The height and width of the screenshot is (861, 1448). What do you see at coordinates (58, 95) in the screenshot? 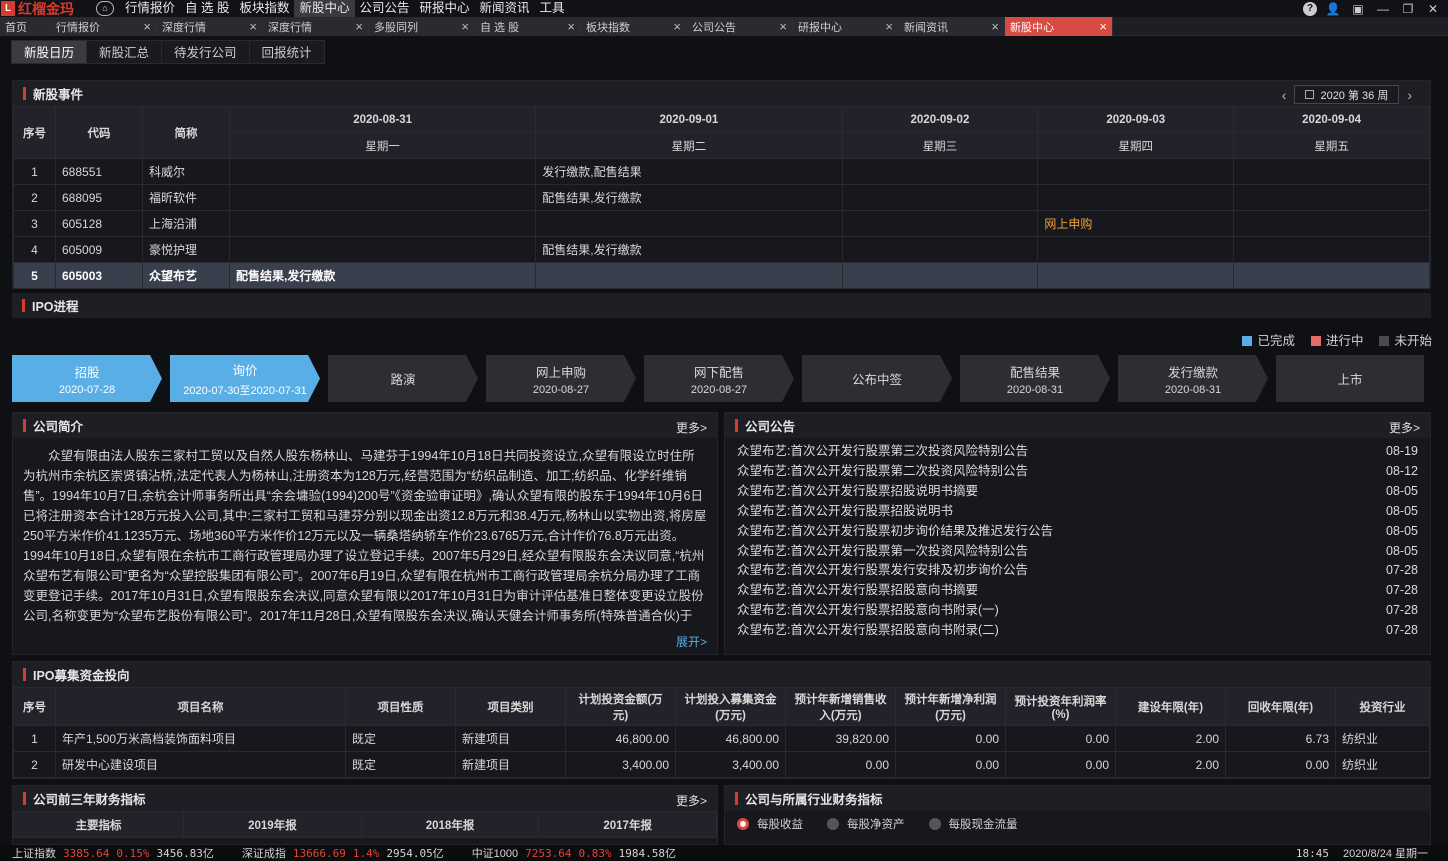
I see `events-title-text: 新股事件` at bounding box center [58, 95].